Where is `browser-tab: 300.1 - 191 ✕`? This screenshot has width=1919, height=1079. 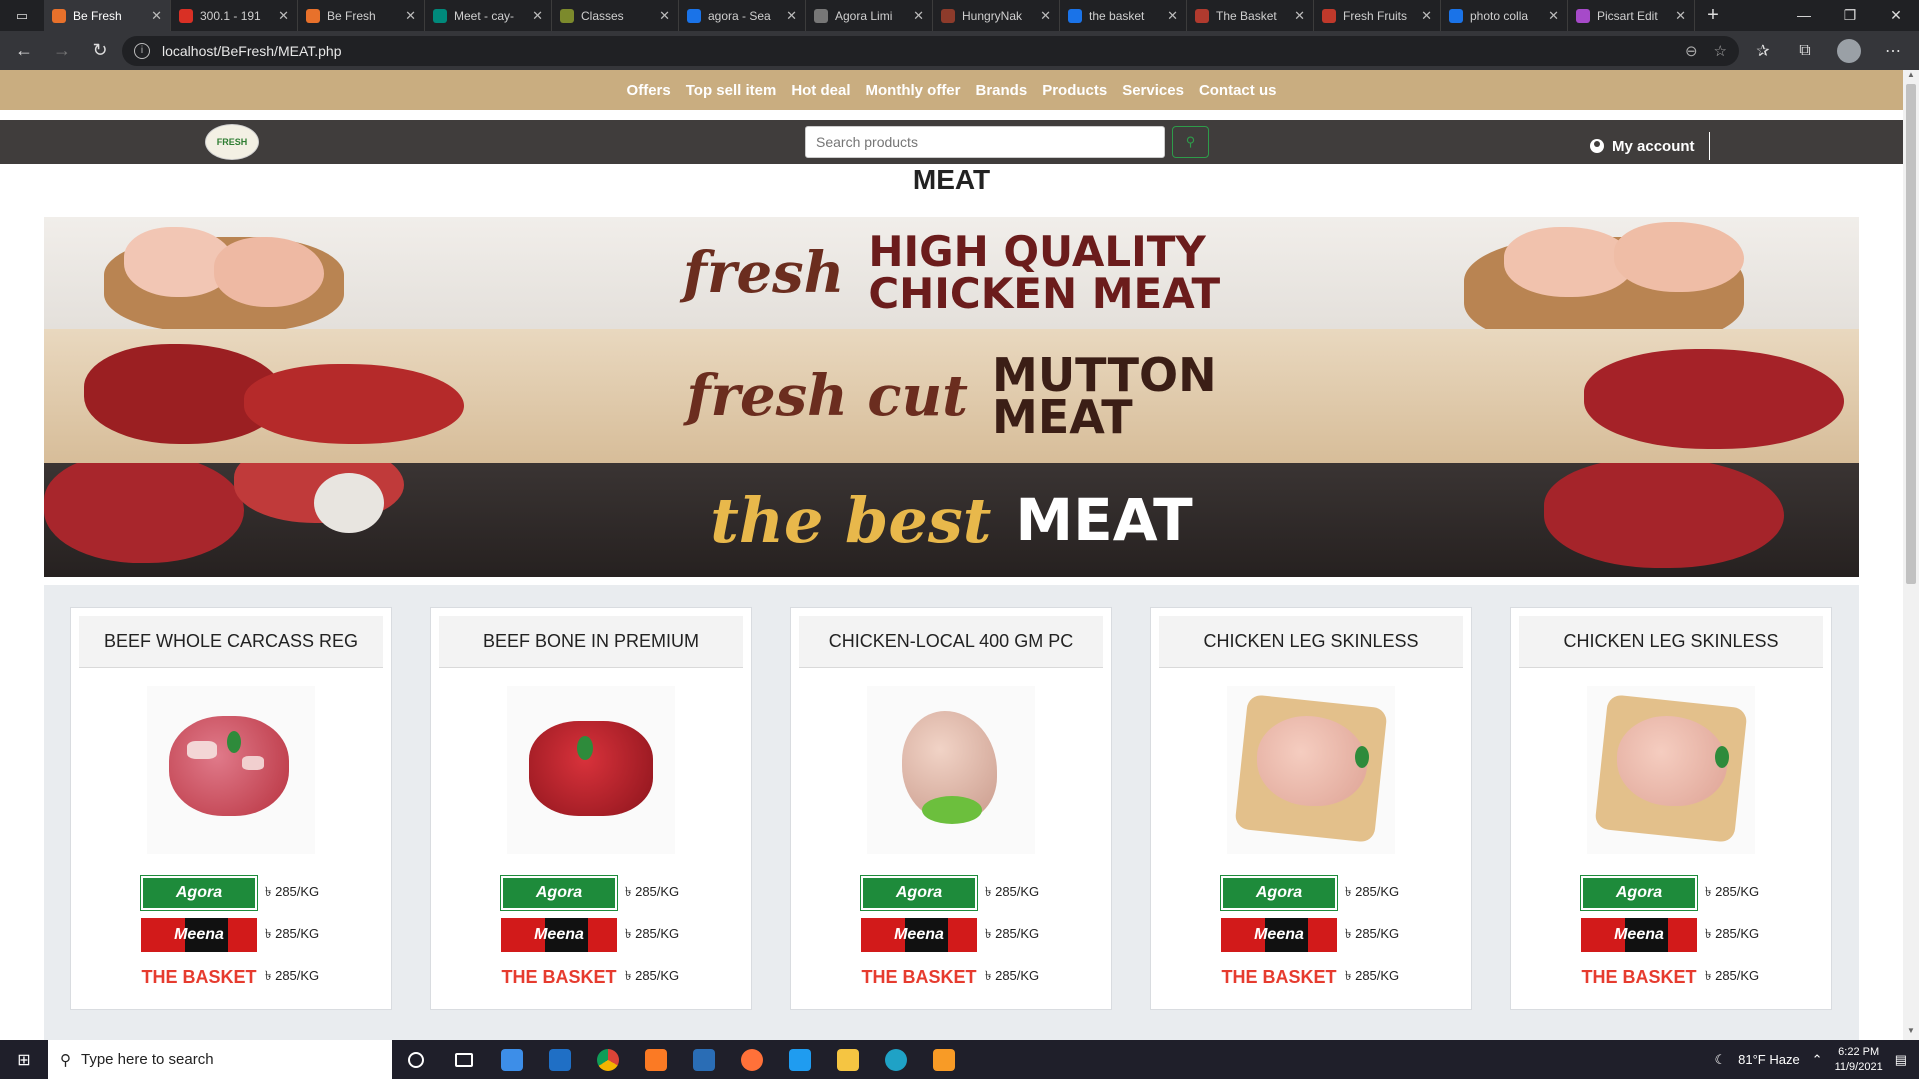 browser-tab: 300.1 - 191 ✕ is located at coordinates (234, 15).